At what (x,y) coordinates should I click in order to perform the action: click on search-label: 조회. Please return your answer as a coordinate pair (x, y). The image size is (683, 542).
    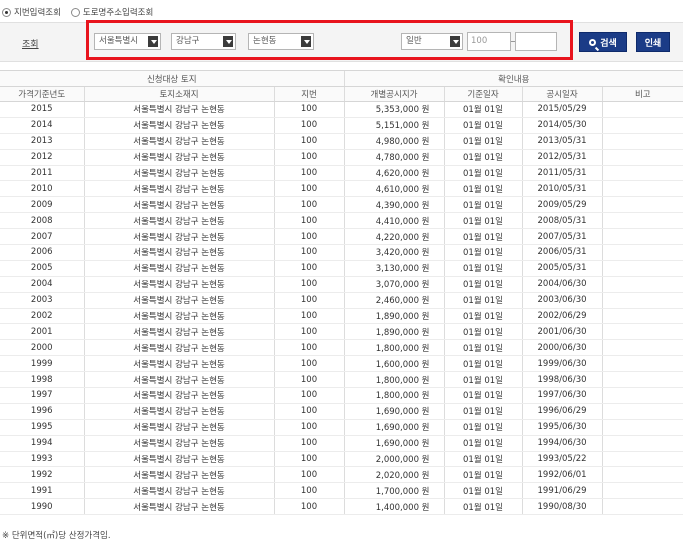
    Looking at the image, I should click on (30, 45).